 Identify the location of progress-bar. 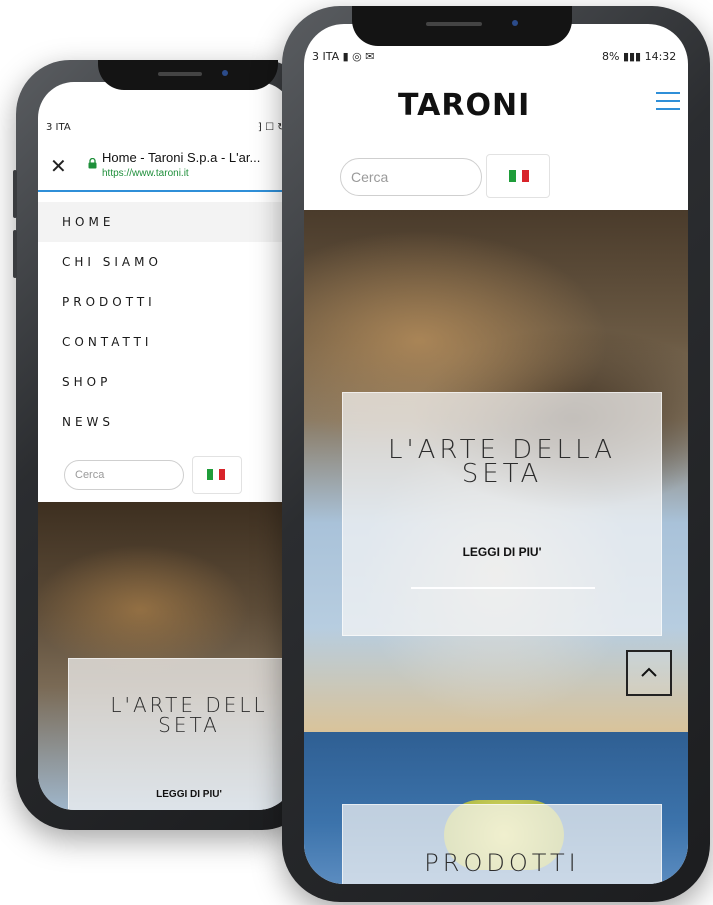
(166, 191).